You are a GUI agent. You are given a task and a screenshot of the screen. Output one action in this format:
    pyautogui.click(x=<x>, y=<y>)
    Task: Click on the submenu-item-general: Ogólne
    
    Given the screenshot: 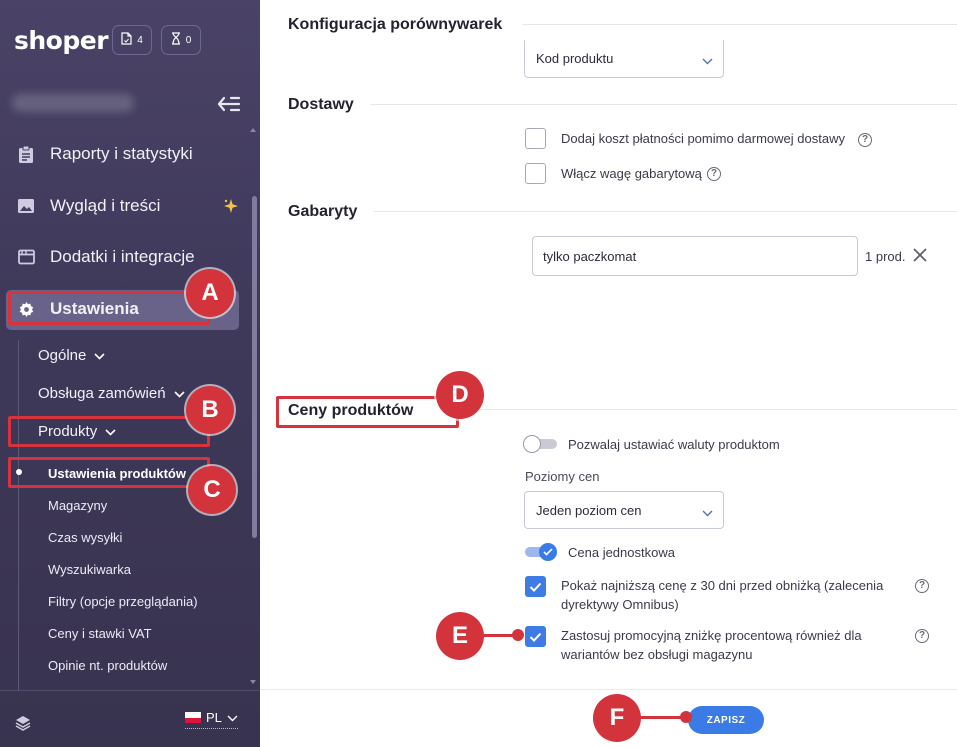 What is the action you would take?
    pyautogui.click(x=71, y=355)
    